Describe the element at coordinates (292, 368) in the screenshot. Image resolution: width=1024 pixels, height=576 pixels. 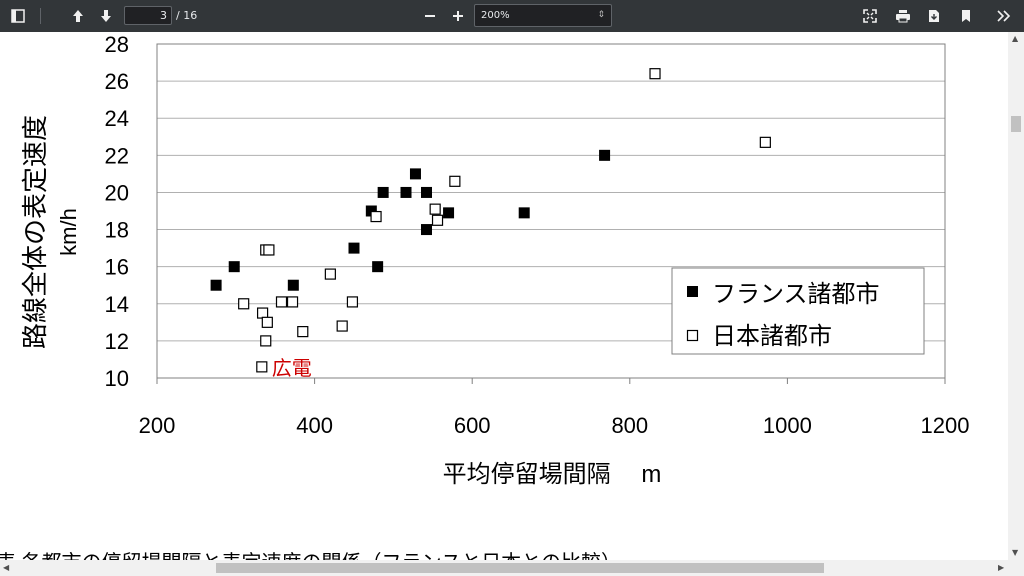
I see `annotation-hiroden: 広電` at that location.